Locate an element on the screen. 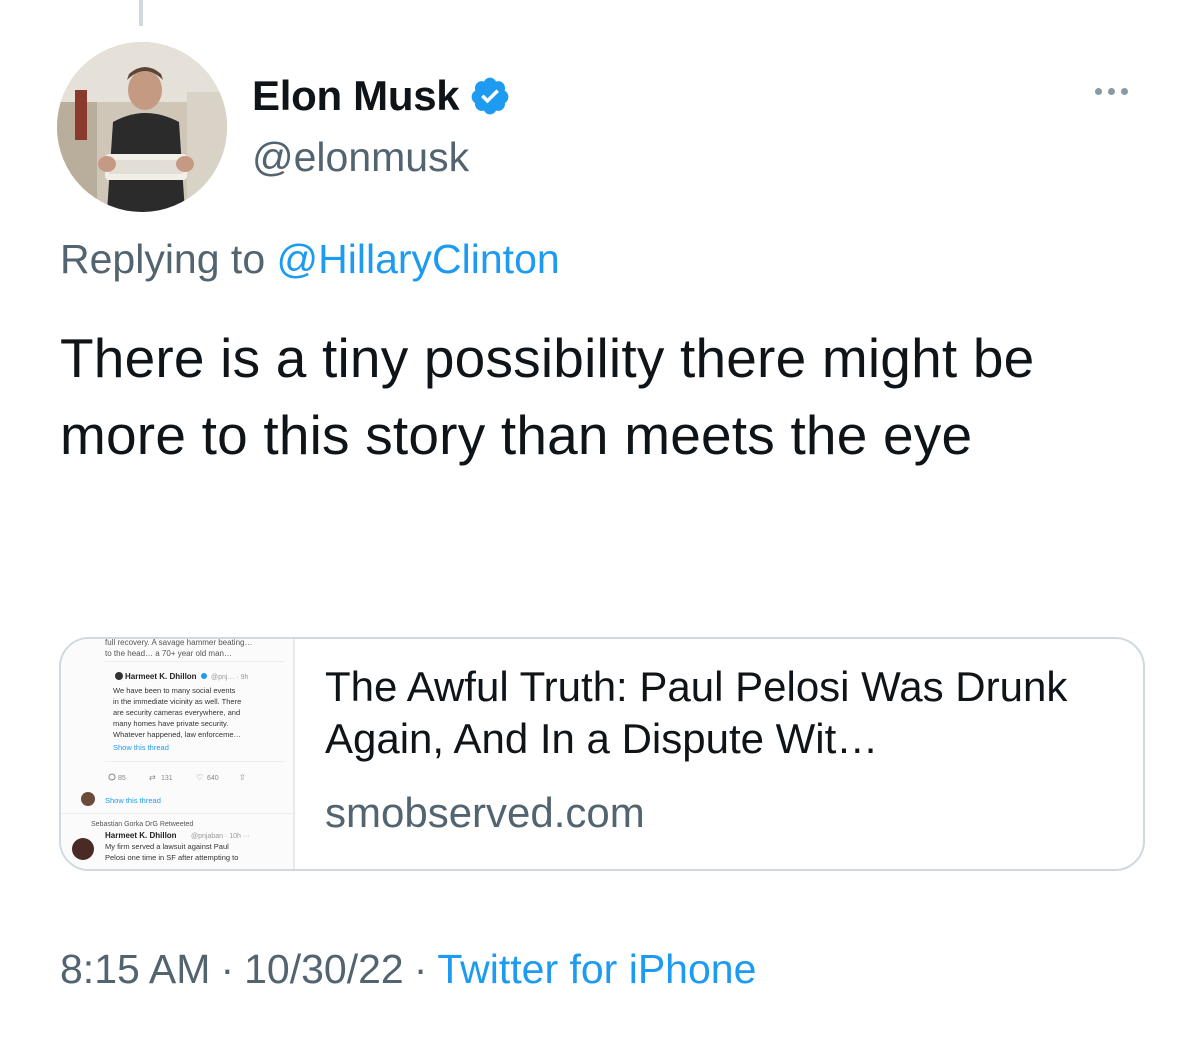 The image size is (1200, 1037). verified-badge-icon is located at coordinates (490, 96).